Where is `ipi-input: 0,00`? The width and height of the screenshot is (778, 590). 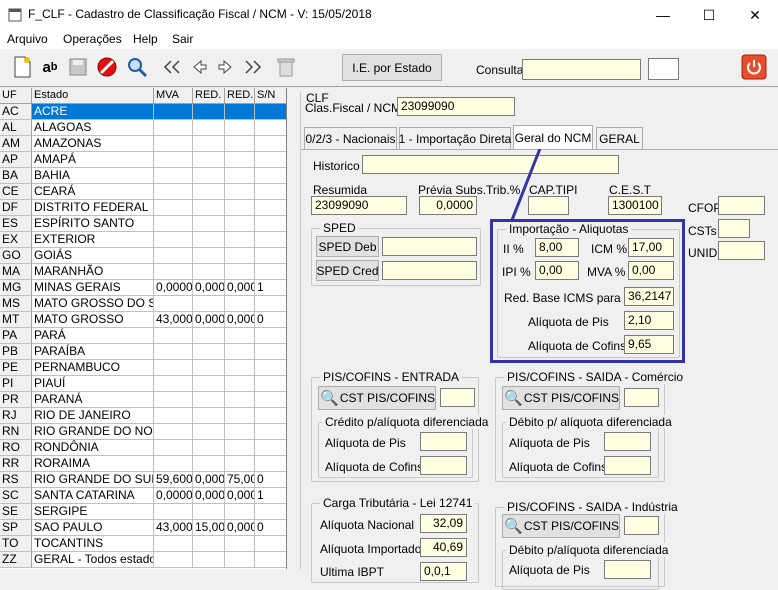
ipi-input: 0,00 is located at coordinates (557, 270).